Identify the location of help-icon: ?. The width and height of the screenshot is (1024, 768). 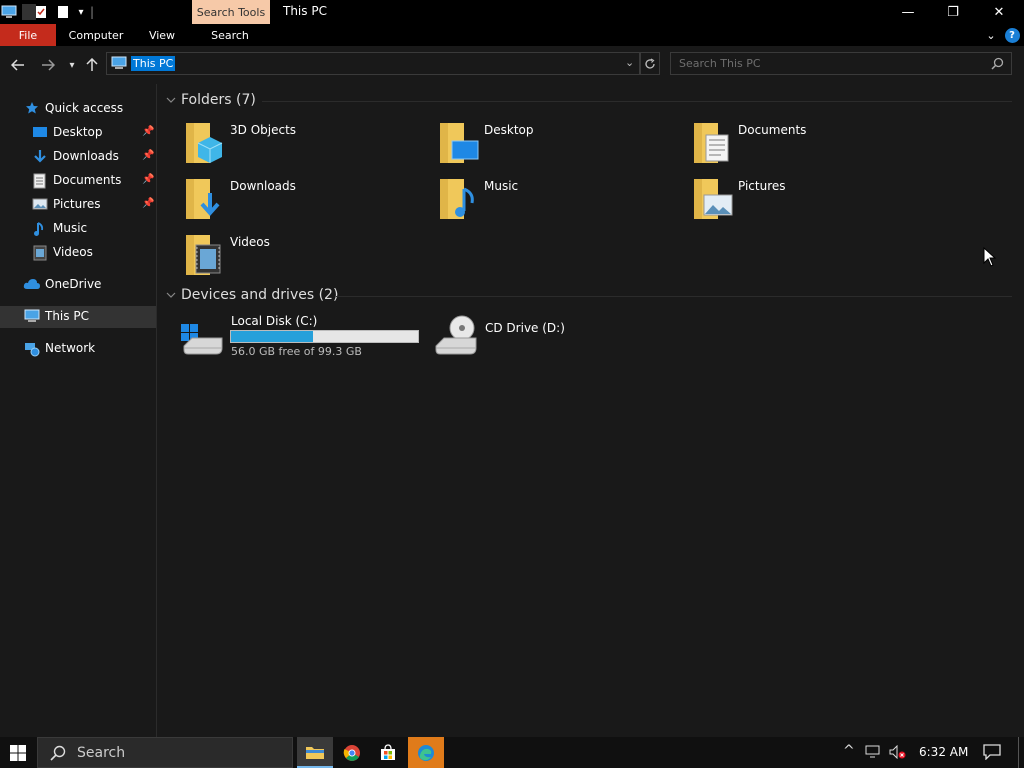
(1012, 35).